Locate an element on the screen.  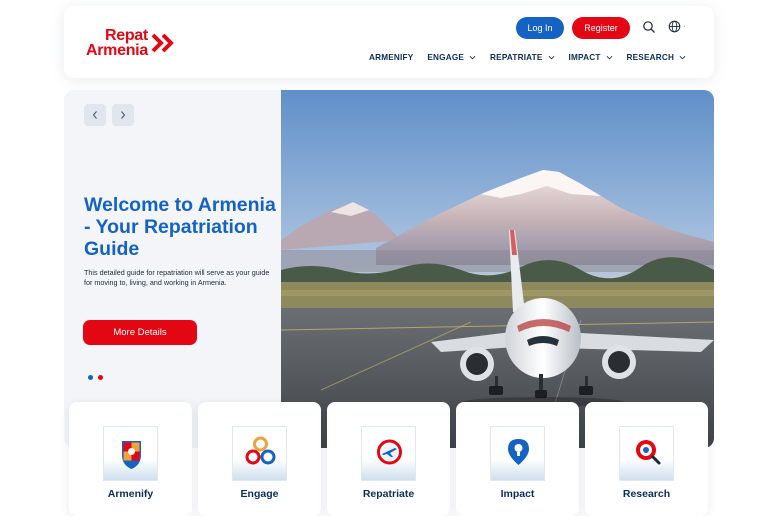
lightbulb-pin-icon is located at coordinates (518, 452).